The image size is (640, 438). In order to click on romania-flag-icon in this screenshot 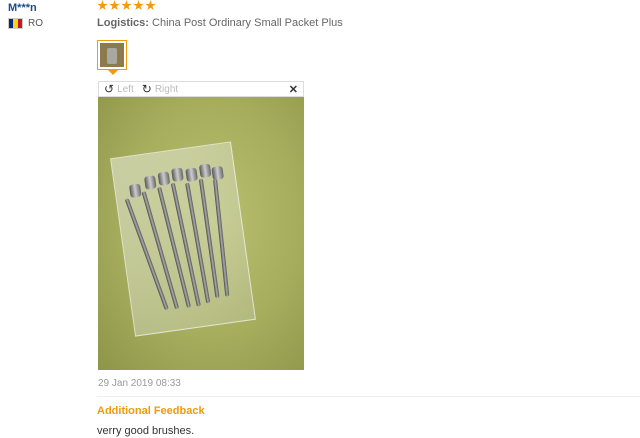, I will do `click(15, 23)`.